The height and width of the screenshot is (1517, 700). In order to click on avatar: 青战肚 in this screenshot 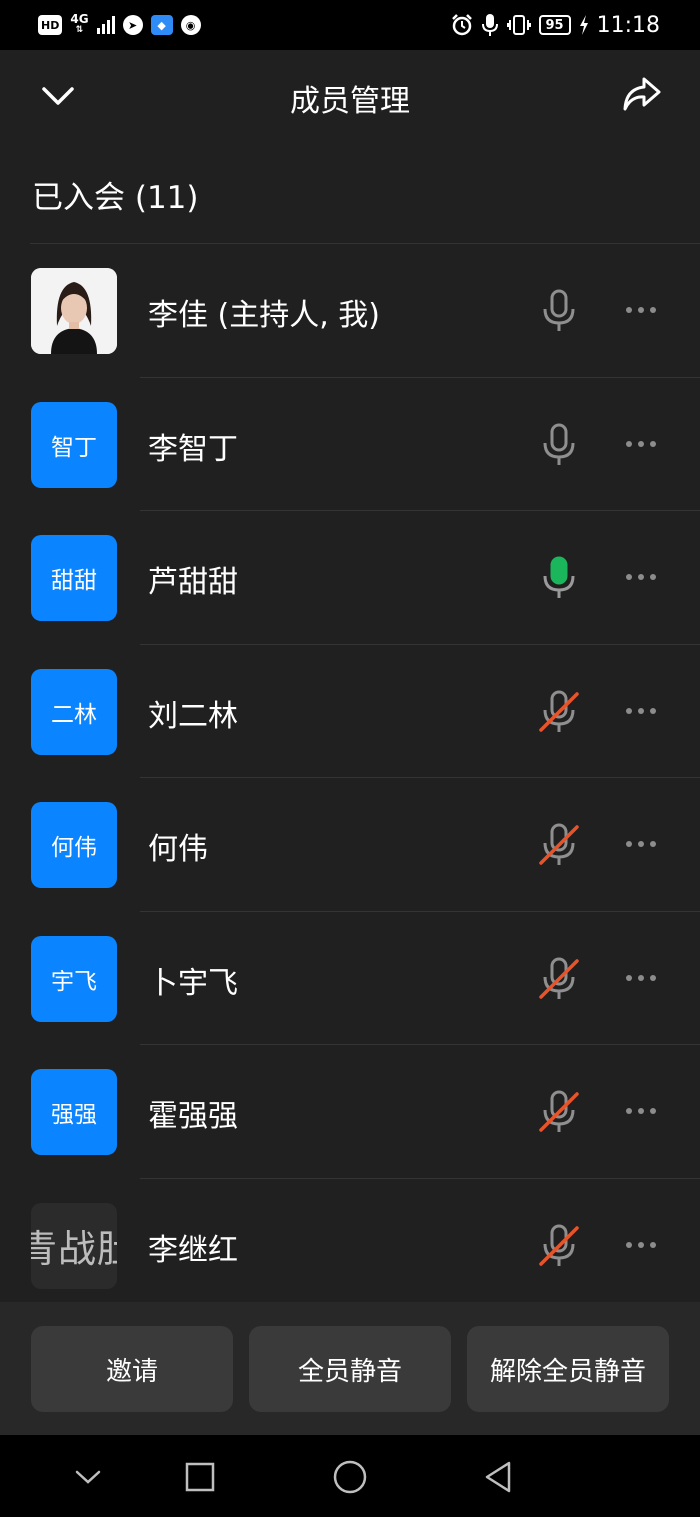, I will do `click(74, 1245)`.